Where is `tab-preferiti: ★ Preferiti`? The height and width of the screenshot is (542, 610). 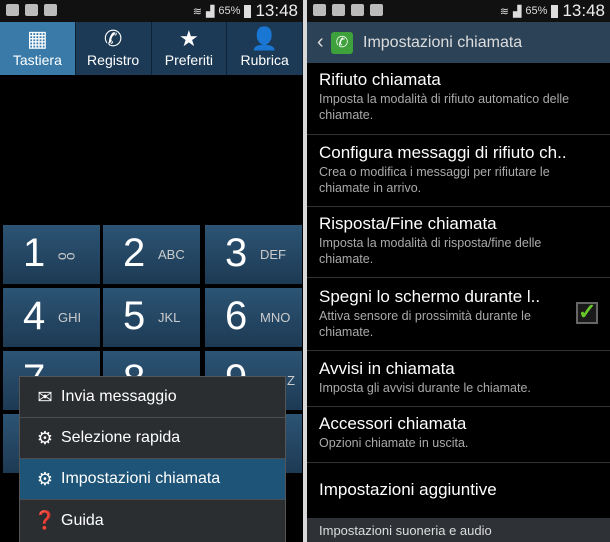 tab-preferiti: ★ Preferiti is located at coordinates (190, 48).